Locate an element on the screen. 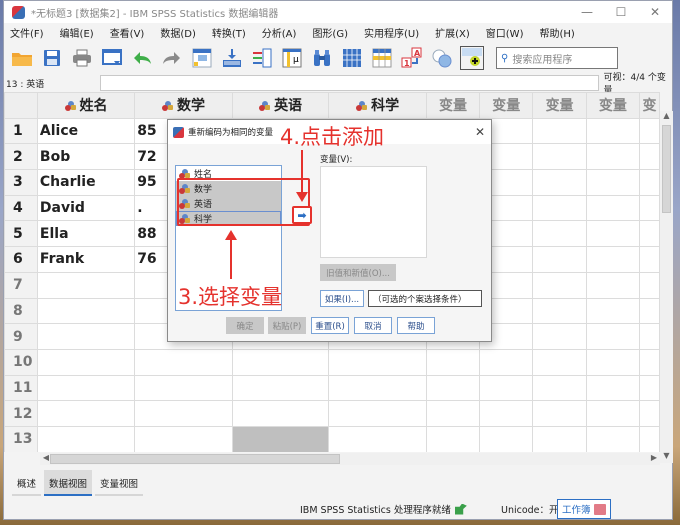 The image size is (680, 525). move-to-target-button: ➡ is located at coordinates (302, 215).